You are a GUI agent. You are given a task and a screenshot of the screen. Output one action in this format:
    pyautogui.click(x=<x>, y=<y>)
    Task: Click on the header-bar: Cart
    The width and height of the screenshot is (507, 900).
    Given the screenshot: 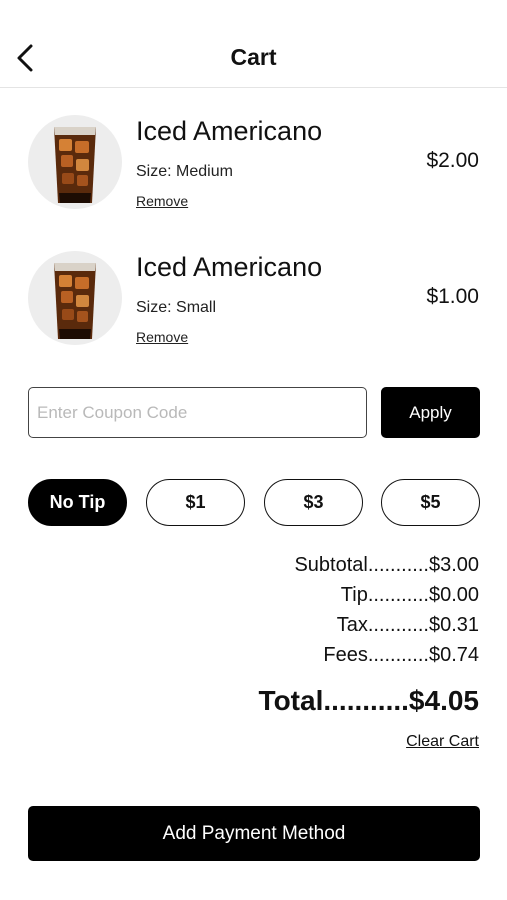 What is the action you would take?
    pyautogui.click(x=253, y=44)
    